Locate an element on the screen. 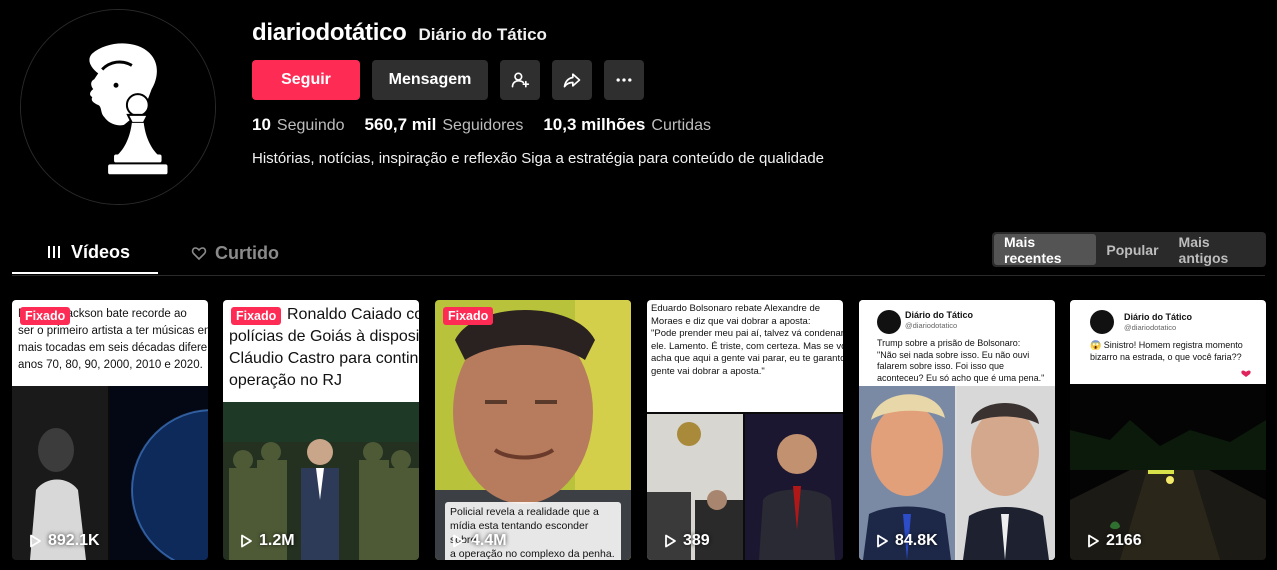  profile-names: diariodotático Diário do Tático is located at coordinates (399, 33).